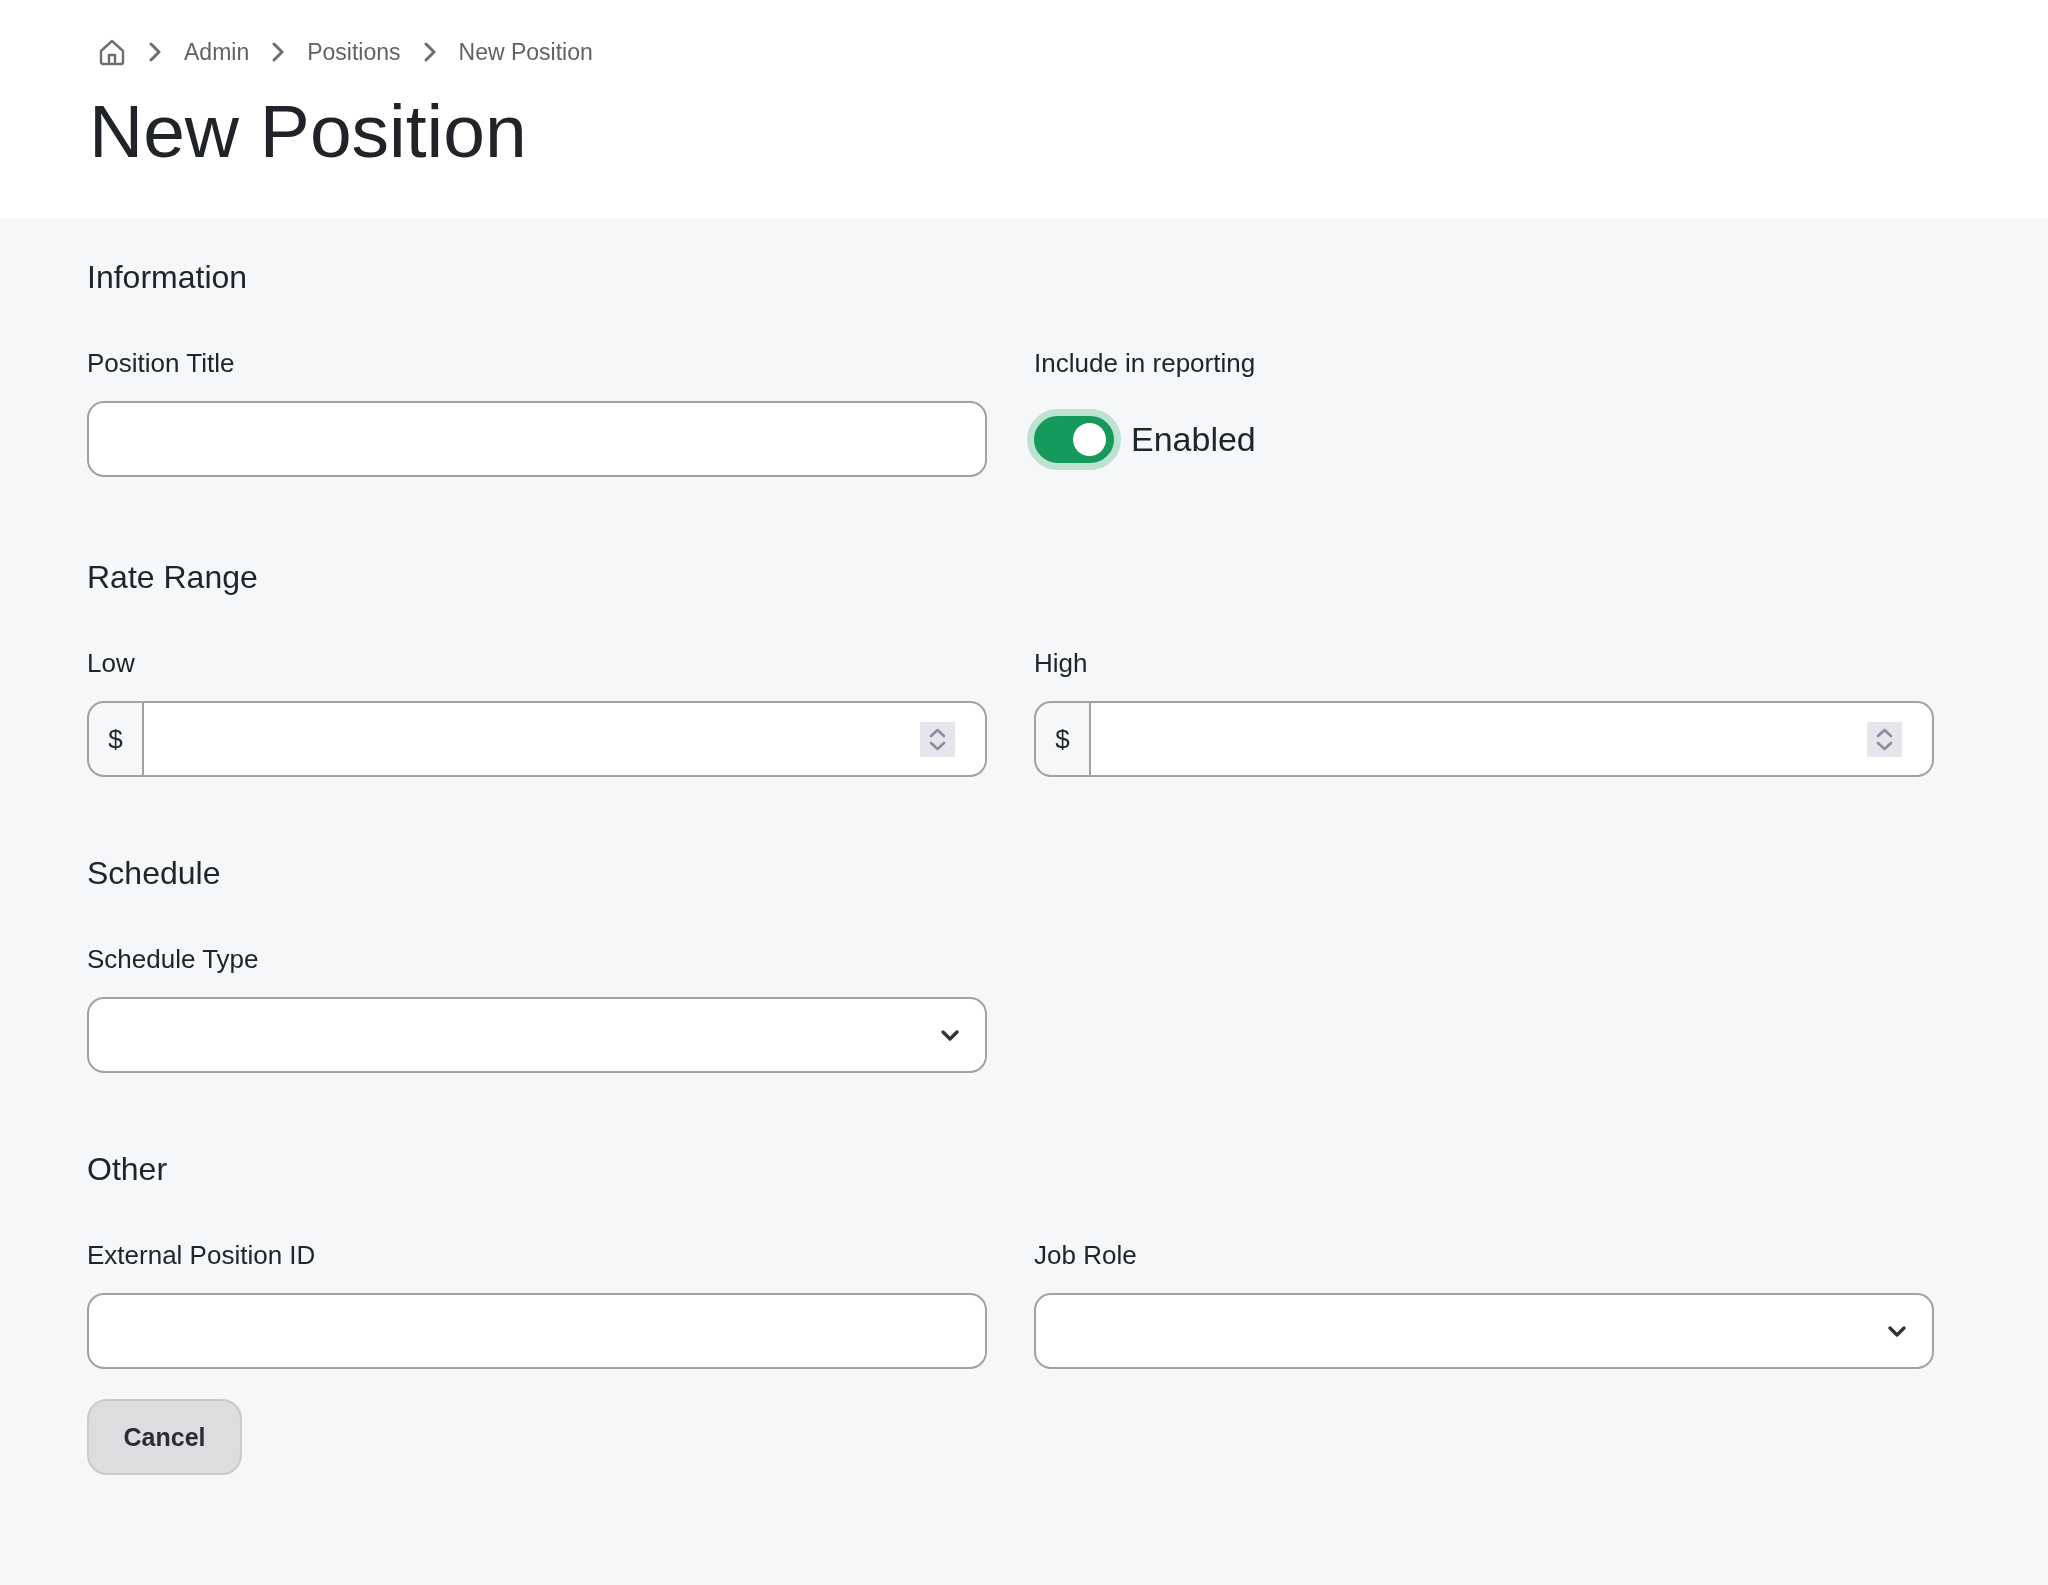 The image size is (2048, 1585). What do you see at coordinates (173, 959) in the screenshot?
I see `field-label: Schedule Type` at bounding box center [173, 959].